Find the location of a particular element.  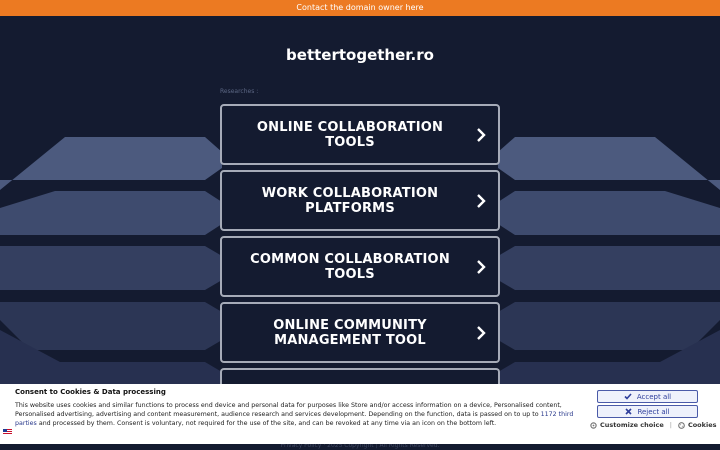

reject-all-button: Reject all is located at coordinates (647, 411).